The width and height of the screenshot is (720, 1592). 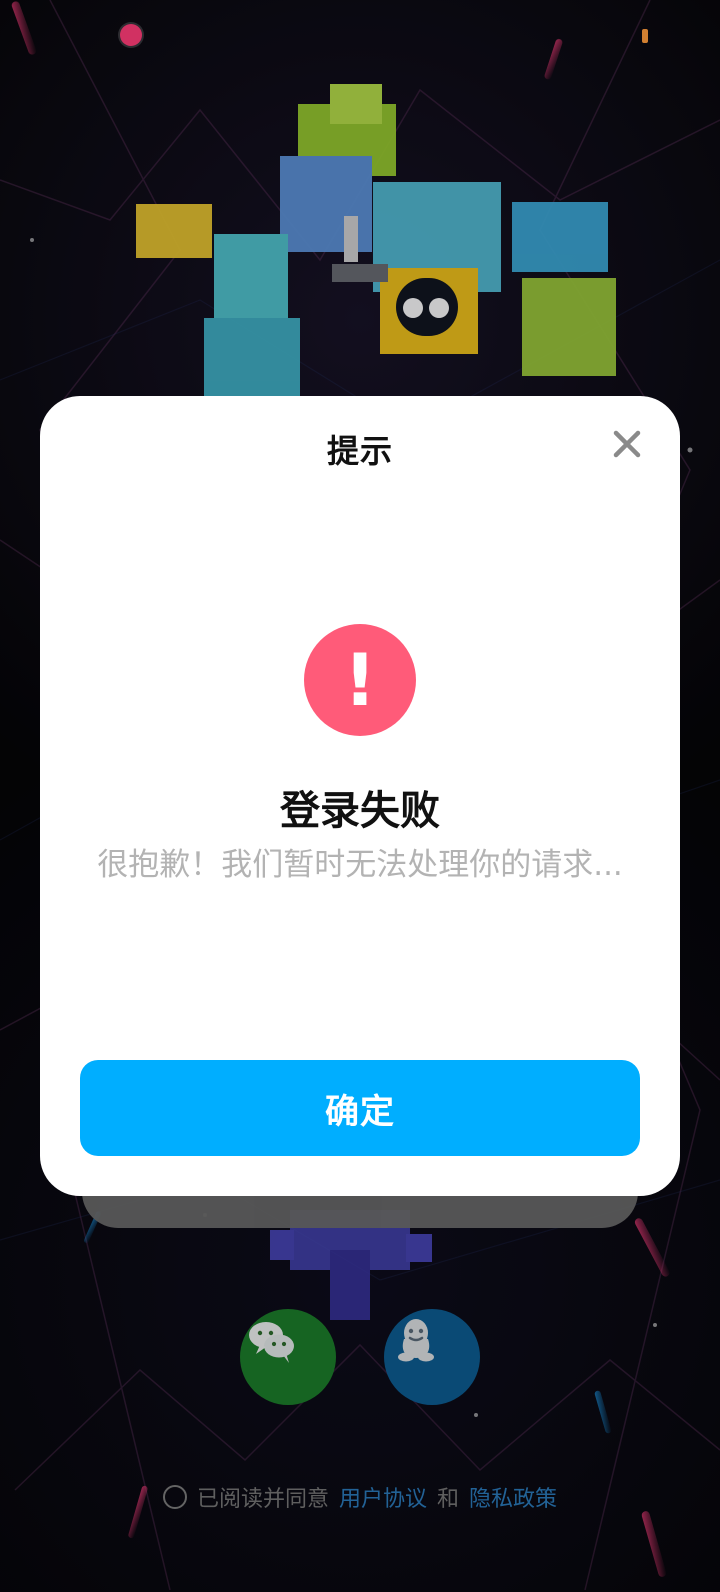 I want to click on alert-mark: !, so click(x=360, y=680).